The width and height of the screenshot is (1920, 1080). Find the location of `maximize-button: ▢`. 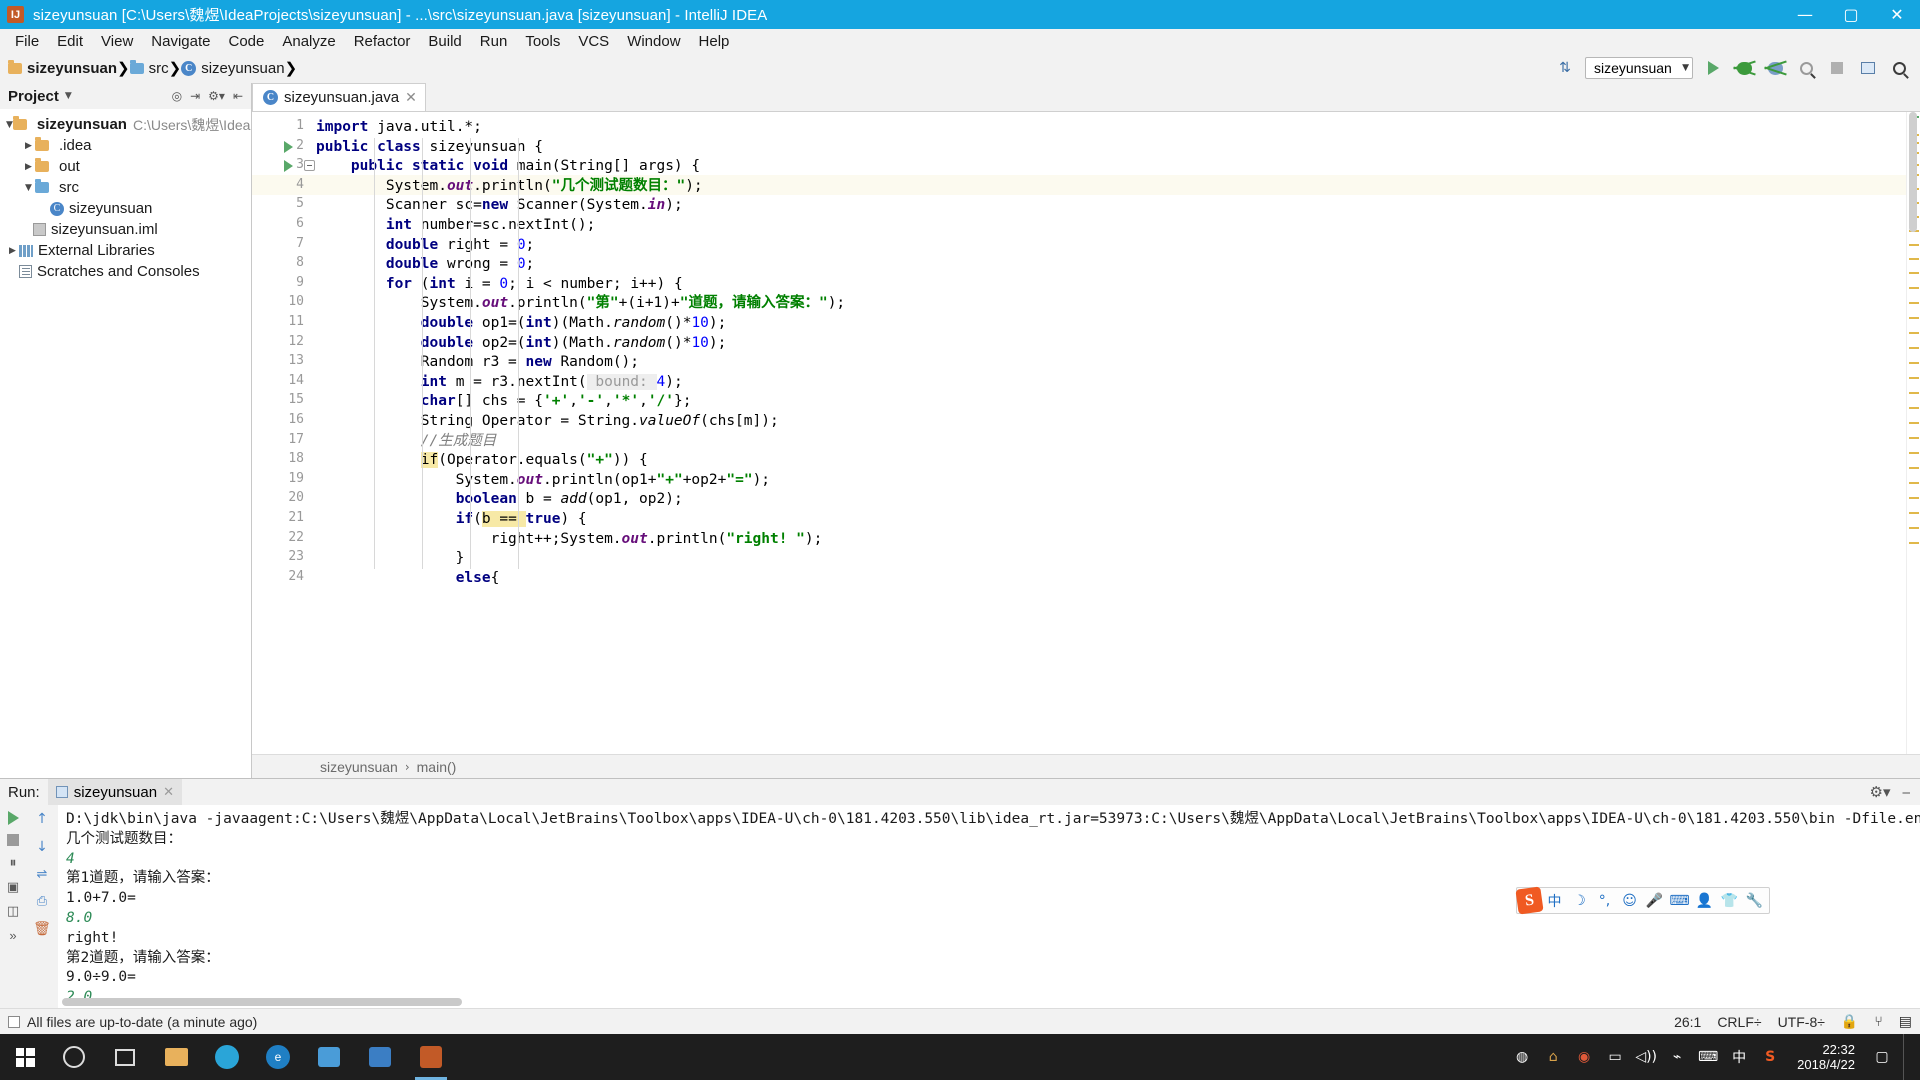

maximize-button: ▢ is located at coordinates (1851, 14).